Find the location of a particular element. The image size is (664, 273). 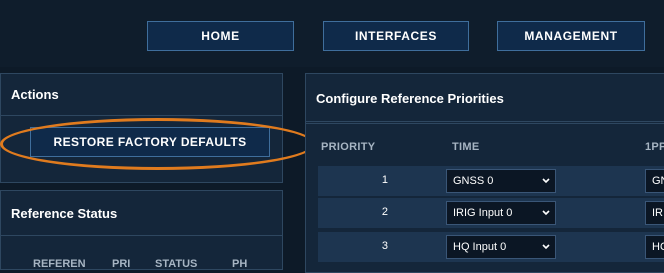

nav-home-button: HOME is located at coordinates (220, 36).